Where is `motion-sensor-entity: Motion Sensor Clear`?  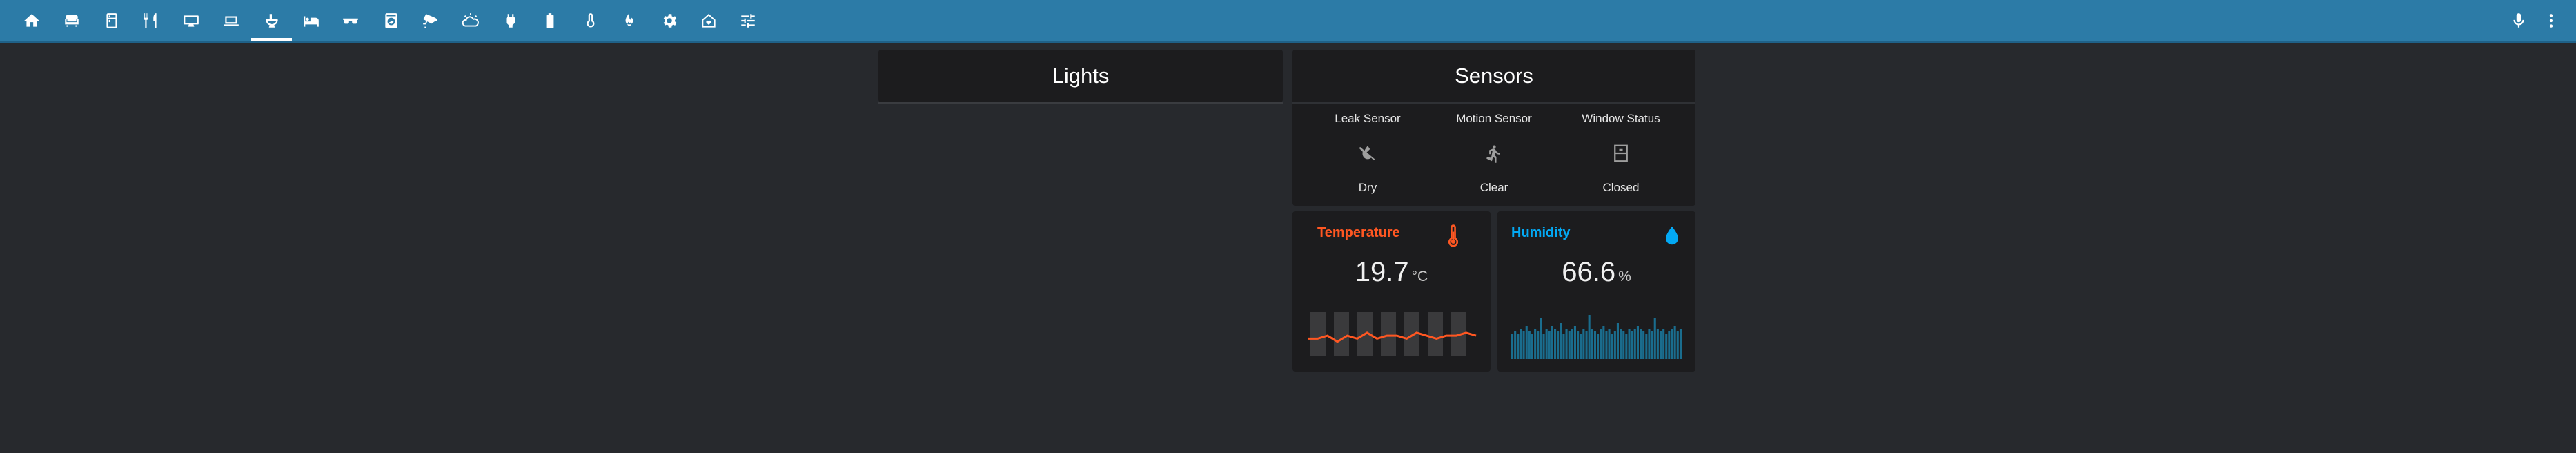 motion-sensor-entity: Motion Sensor Clear is located at coordinates (1494, 153).